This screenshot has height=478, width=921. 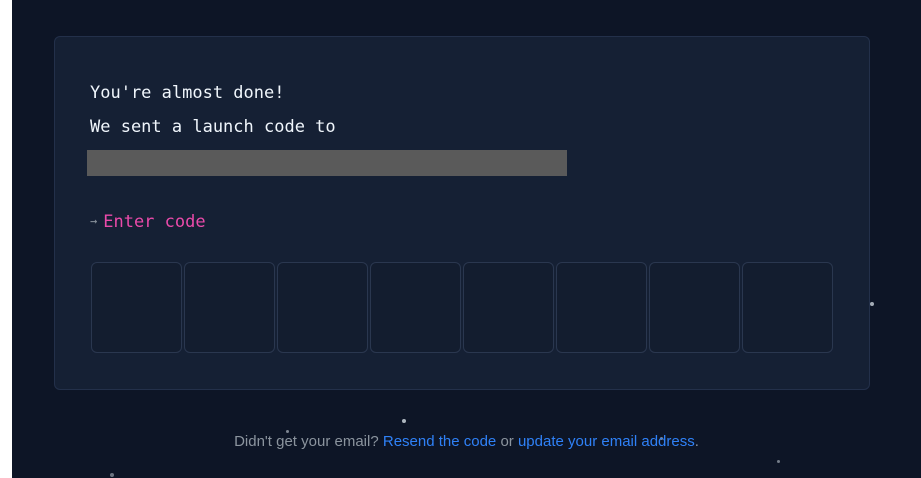 I want to click on enter-code-label: Enter code, so click(x=154, y=222).